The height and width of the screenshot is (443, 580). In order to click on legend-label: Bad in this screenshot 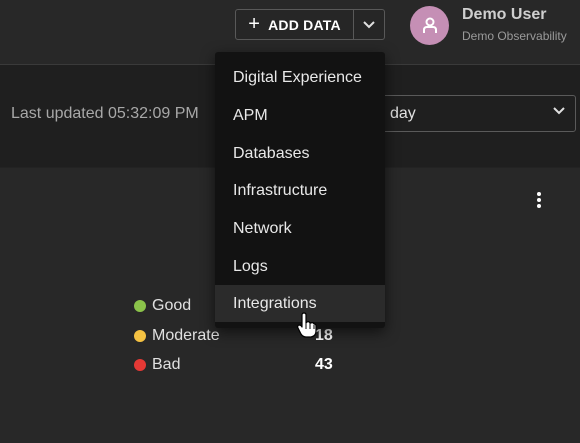, I will do `click(166, 364)`.